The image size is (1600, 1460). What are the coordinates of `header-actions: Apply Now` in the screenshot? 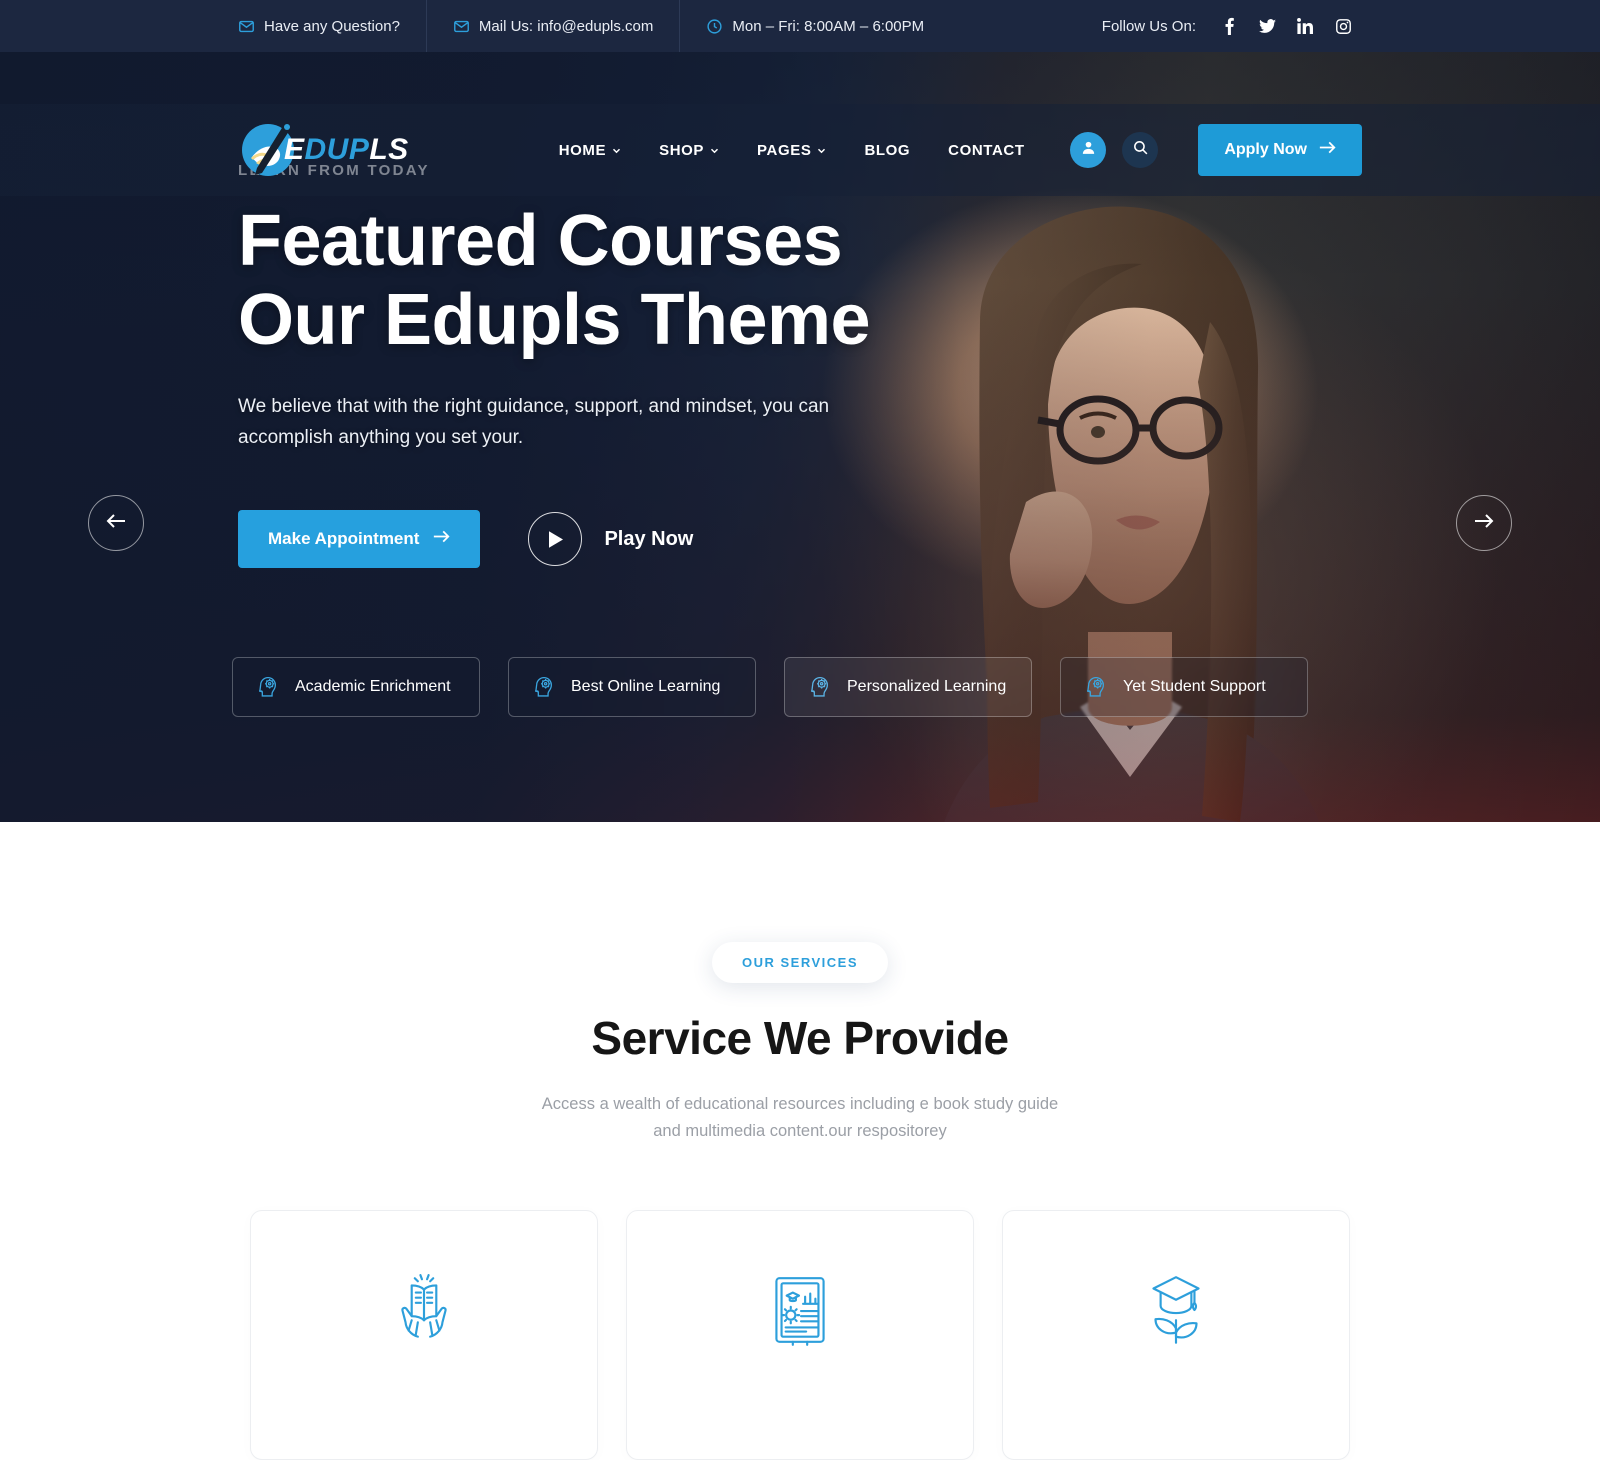 It's located at (1216, 150).